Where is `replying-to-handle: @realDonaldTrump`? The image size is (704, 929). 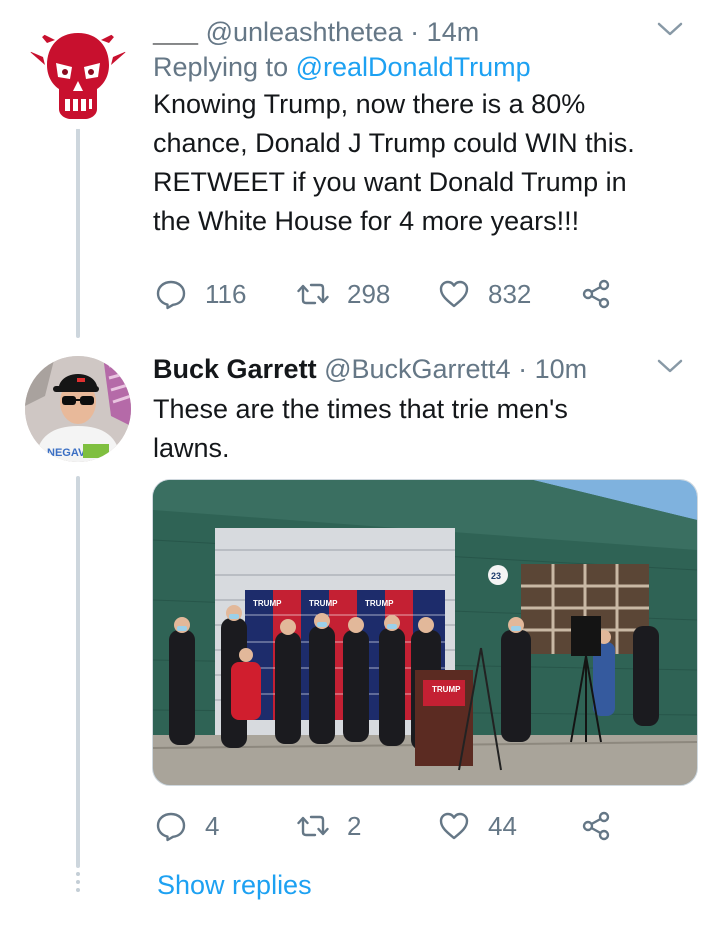 replying-to-handle: @realDonaldTrump is located at coordinates (413, 67).